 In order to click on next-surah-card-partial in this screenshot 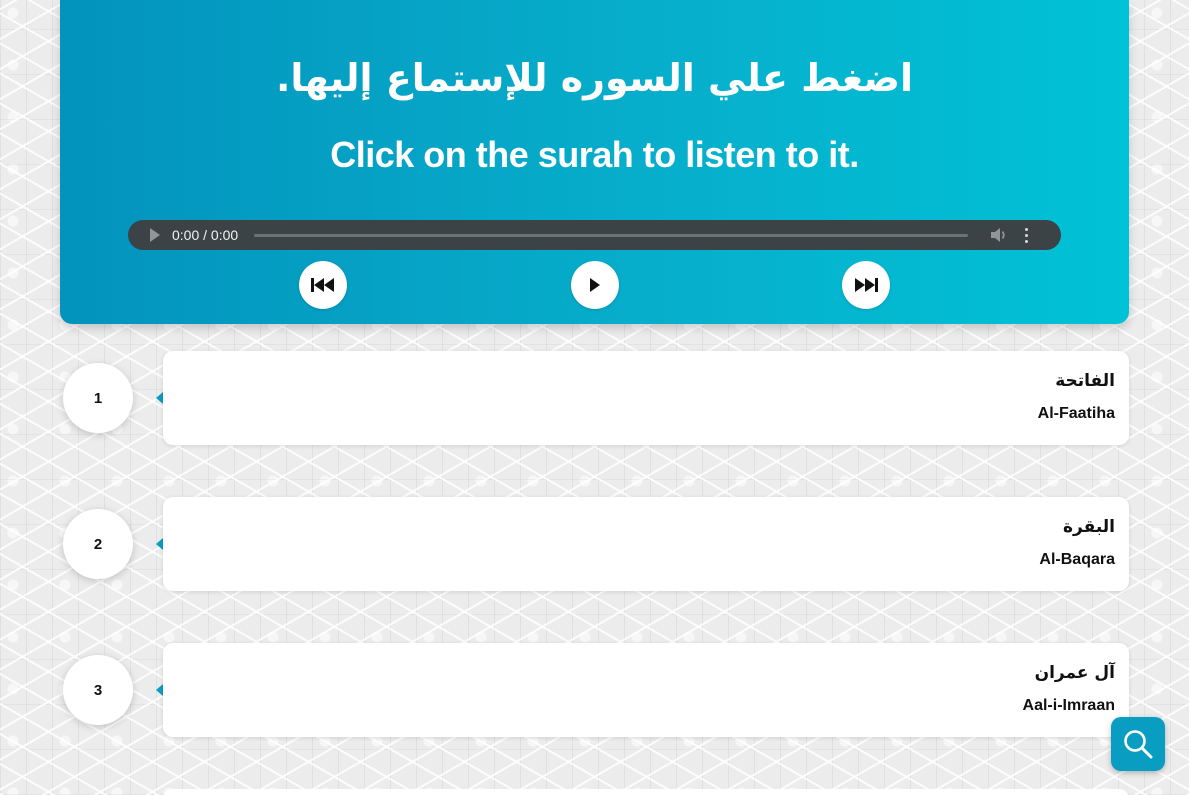, I will do `click(646, 792)`.